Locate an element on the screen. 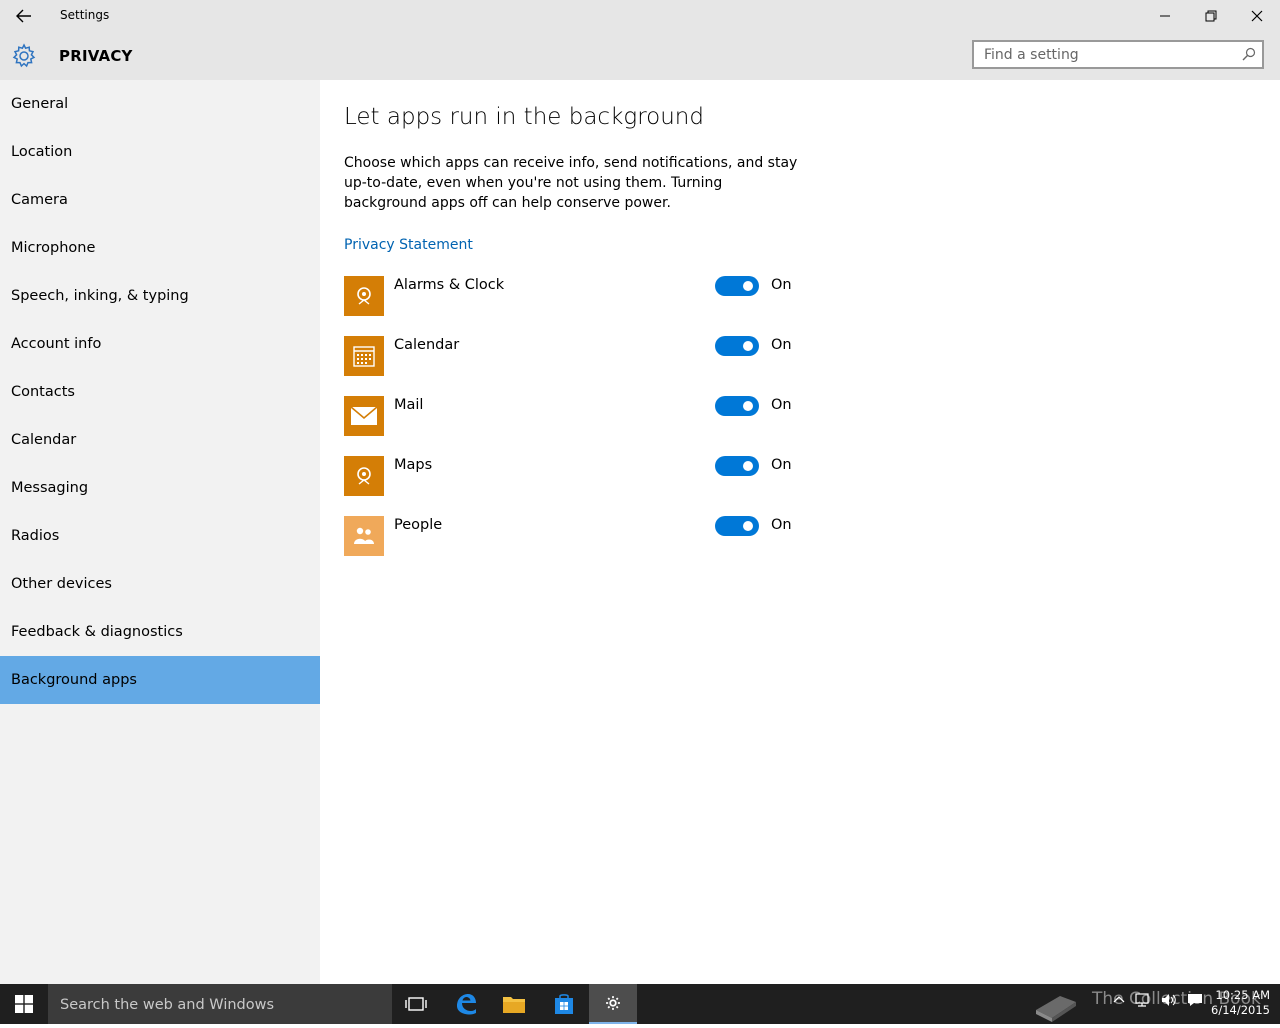 Image resolution: width=1280 pixels, height=1028 pixels. app-name: Calendar is located at coordinates (427, 345).